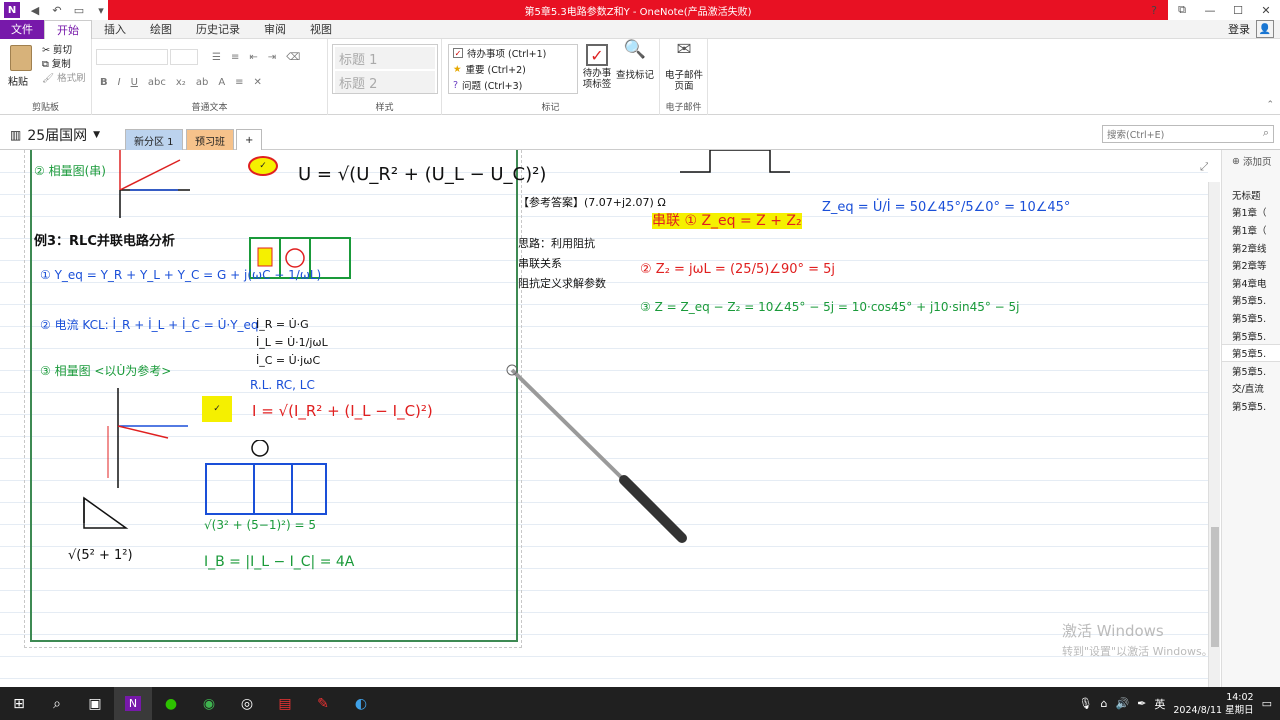 The image size is (1280, 720). Describe the element at coordinates (1085, 703) in the screenshot. I see `microphone-icon: 🎙` at that location.